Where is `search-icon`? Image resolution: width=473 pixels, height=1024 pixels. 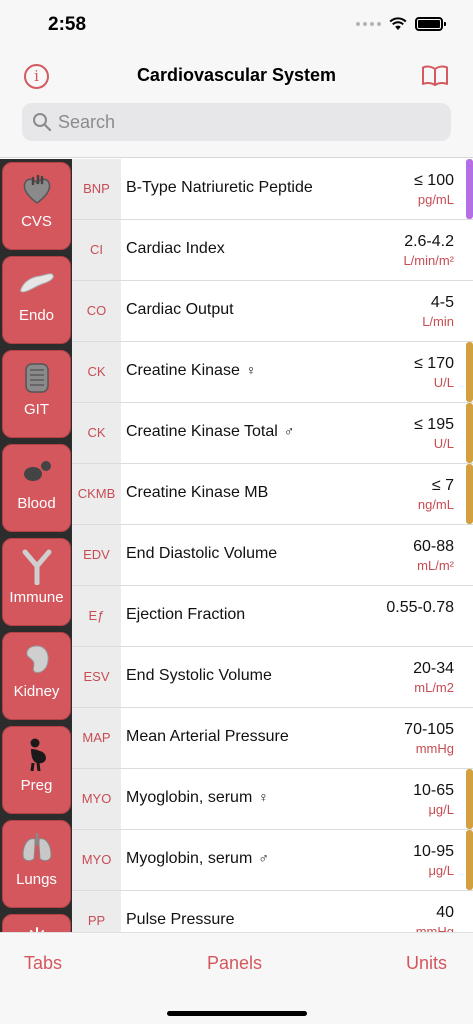
search-icon is located at coordinates (42, 122).